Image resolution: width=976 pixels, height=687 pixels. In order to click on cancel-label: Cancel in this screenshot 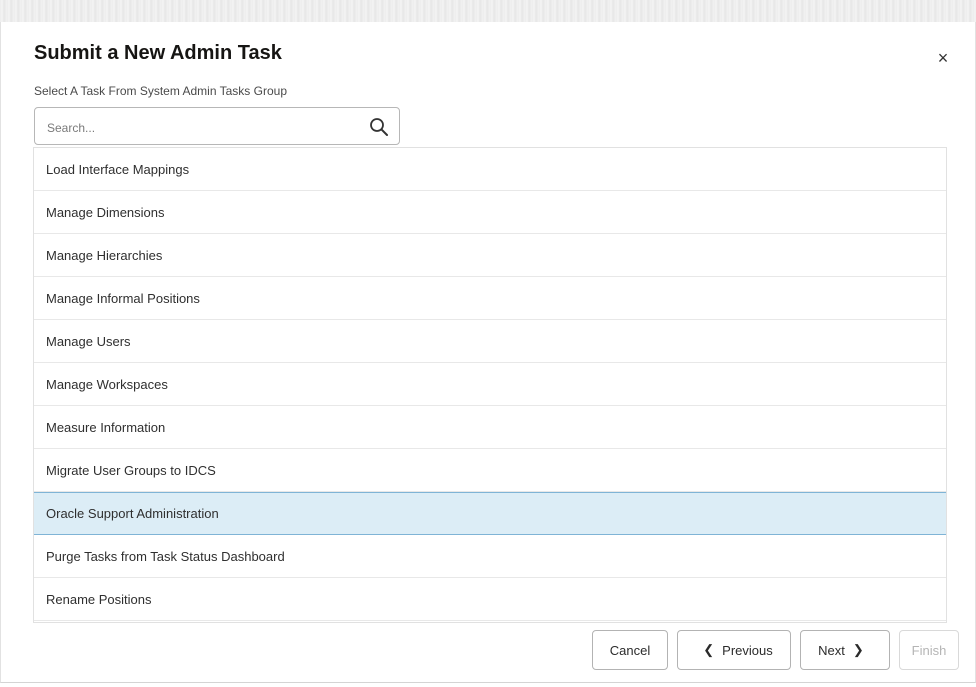, I will do `click(630, 650)`.